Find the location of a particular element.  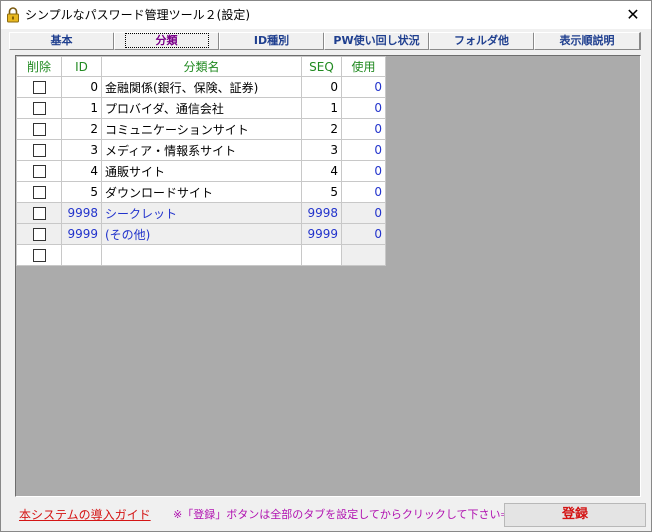

tab-label: ID種別 is located at coordinates (271, 40).